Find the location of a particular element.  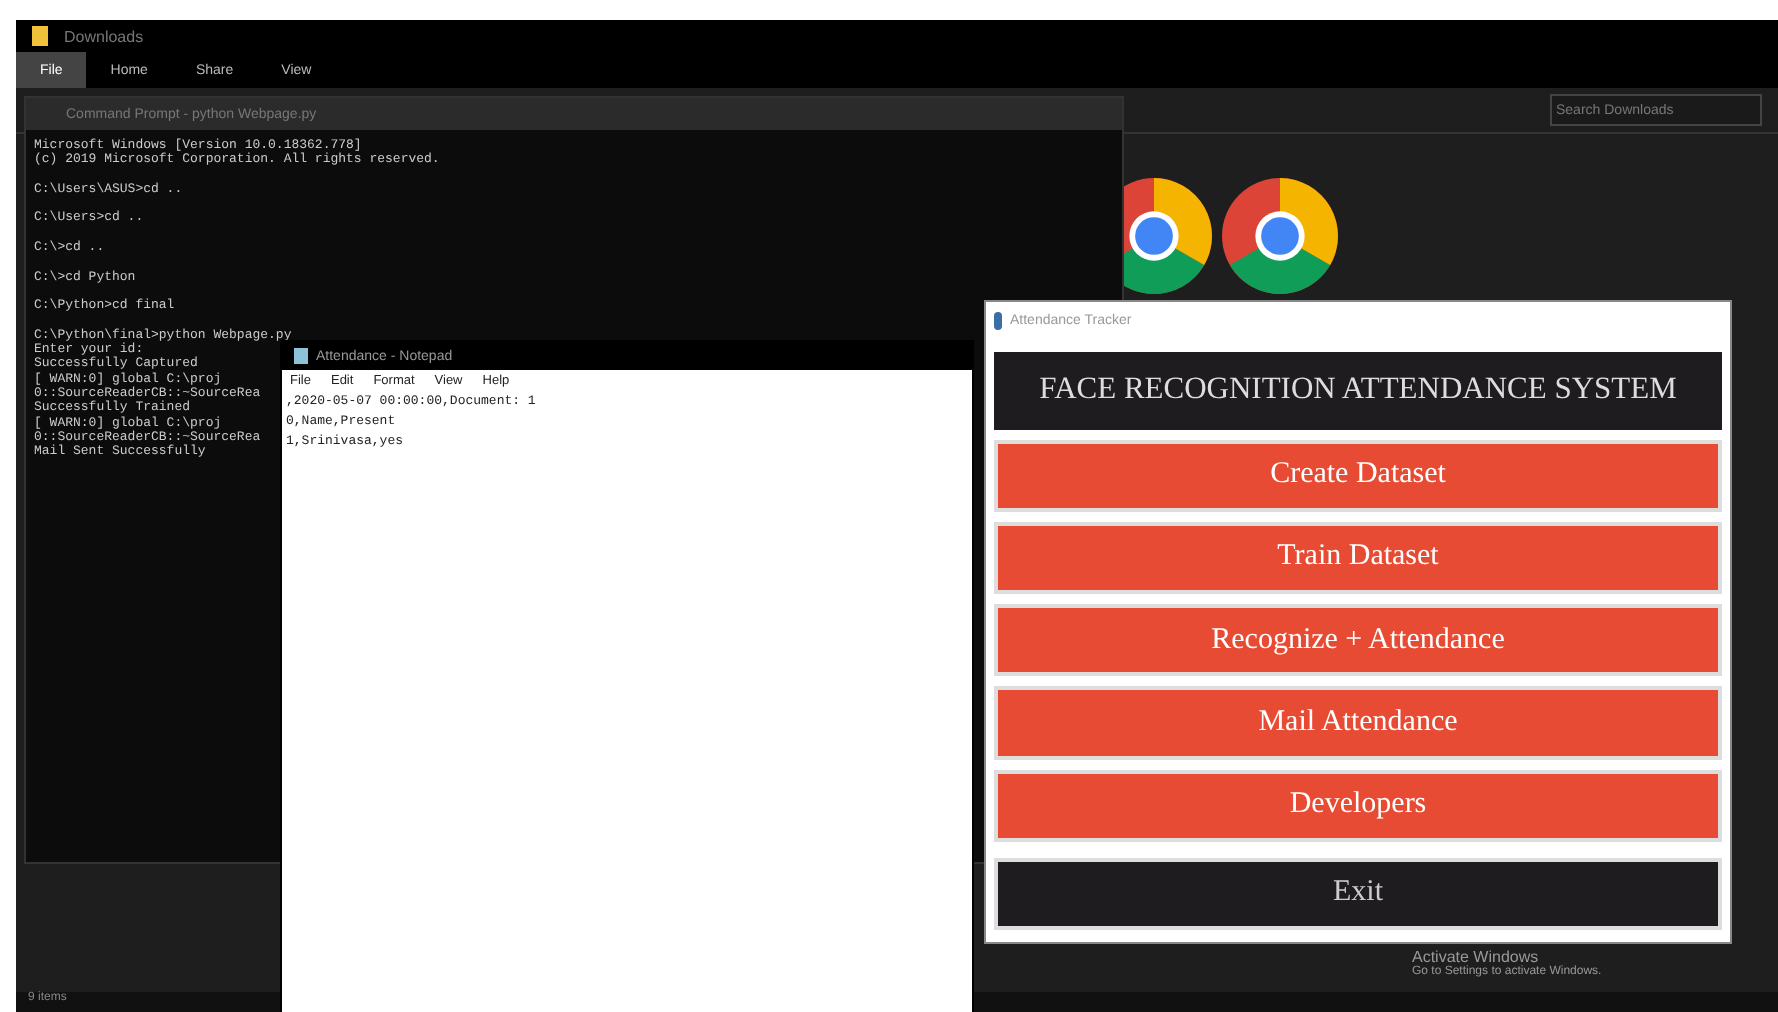

notepad-icon is located at coordinates (301, 356).